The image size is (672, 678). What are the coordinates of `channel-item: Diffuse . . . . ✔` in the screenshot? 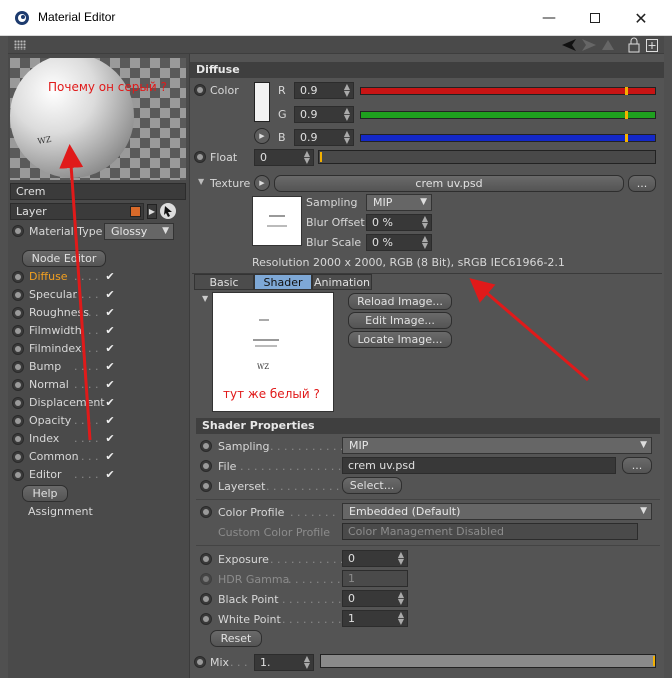 It's located at (98, 278).